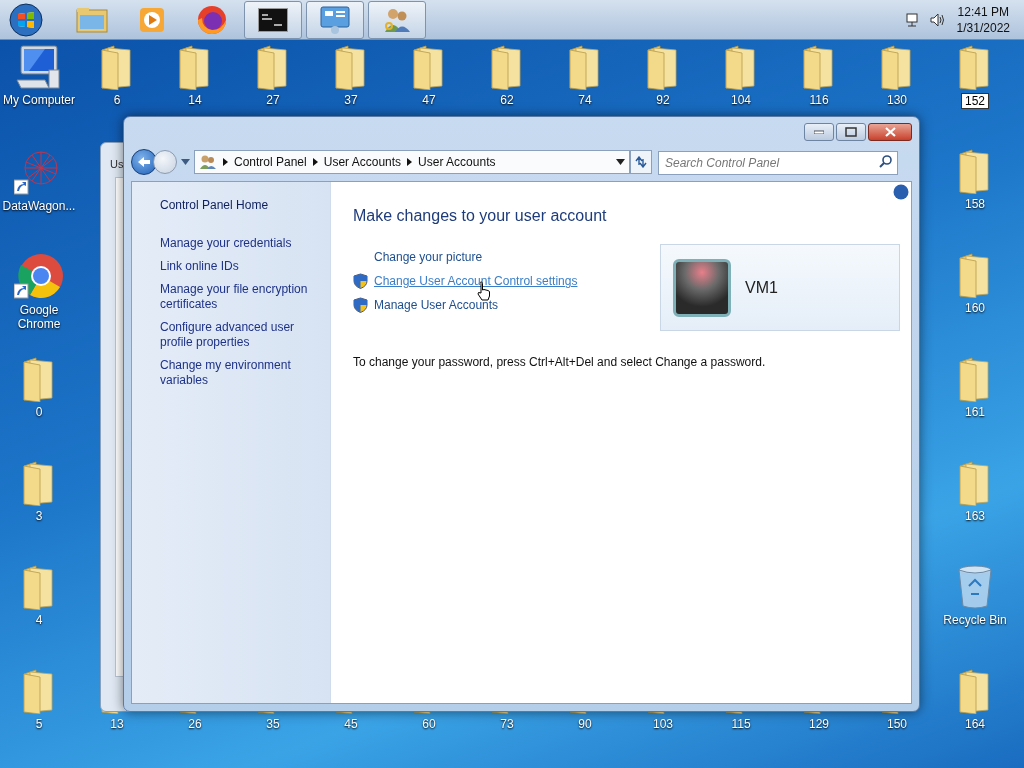 This screenshot has width=1024, height=768. What do you see at coordinates (741, 100) in the screenshot?
I see `icon-label: 104` at bounding box center [741, 100].